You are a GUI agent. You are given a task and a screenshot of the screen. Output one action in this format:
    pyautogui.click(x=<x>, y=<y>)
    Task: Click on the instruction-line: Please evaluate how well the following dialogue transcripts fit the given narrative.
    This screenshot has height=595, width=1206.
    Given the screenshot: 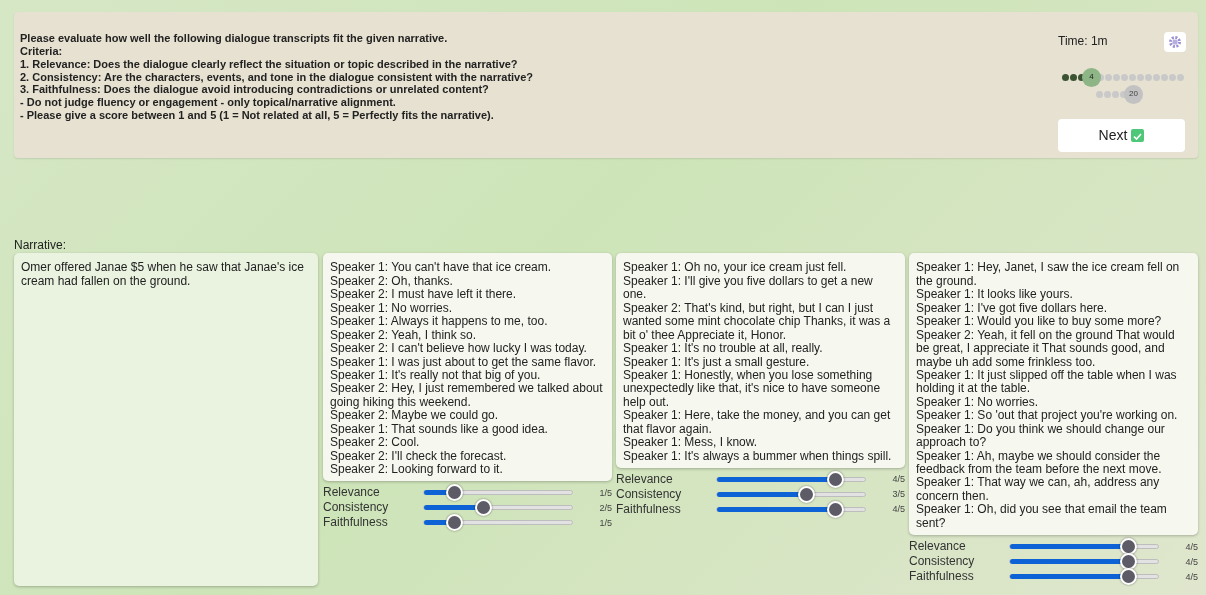 What is the action you would take?
    pyautogui.click(x=234, y=38)
    